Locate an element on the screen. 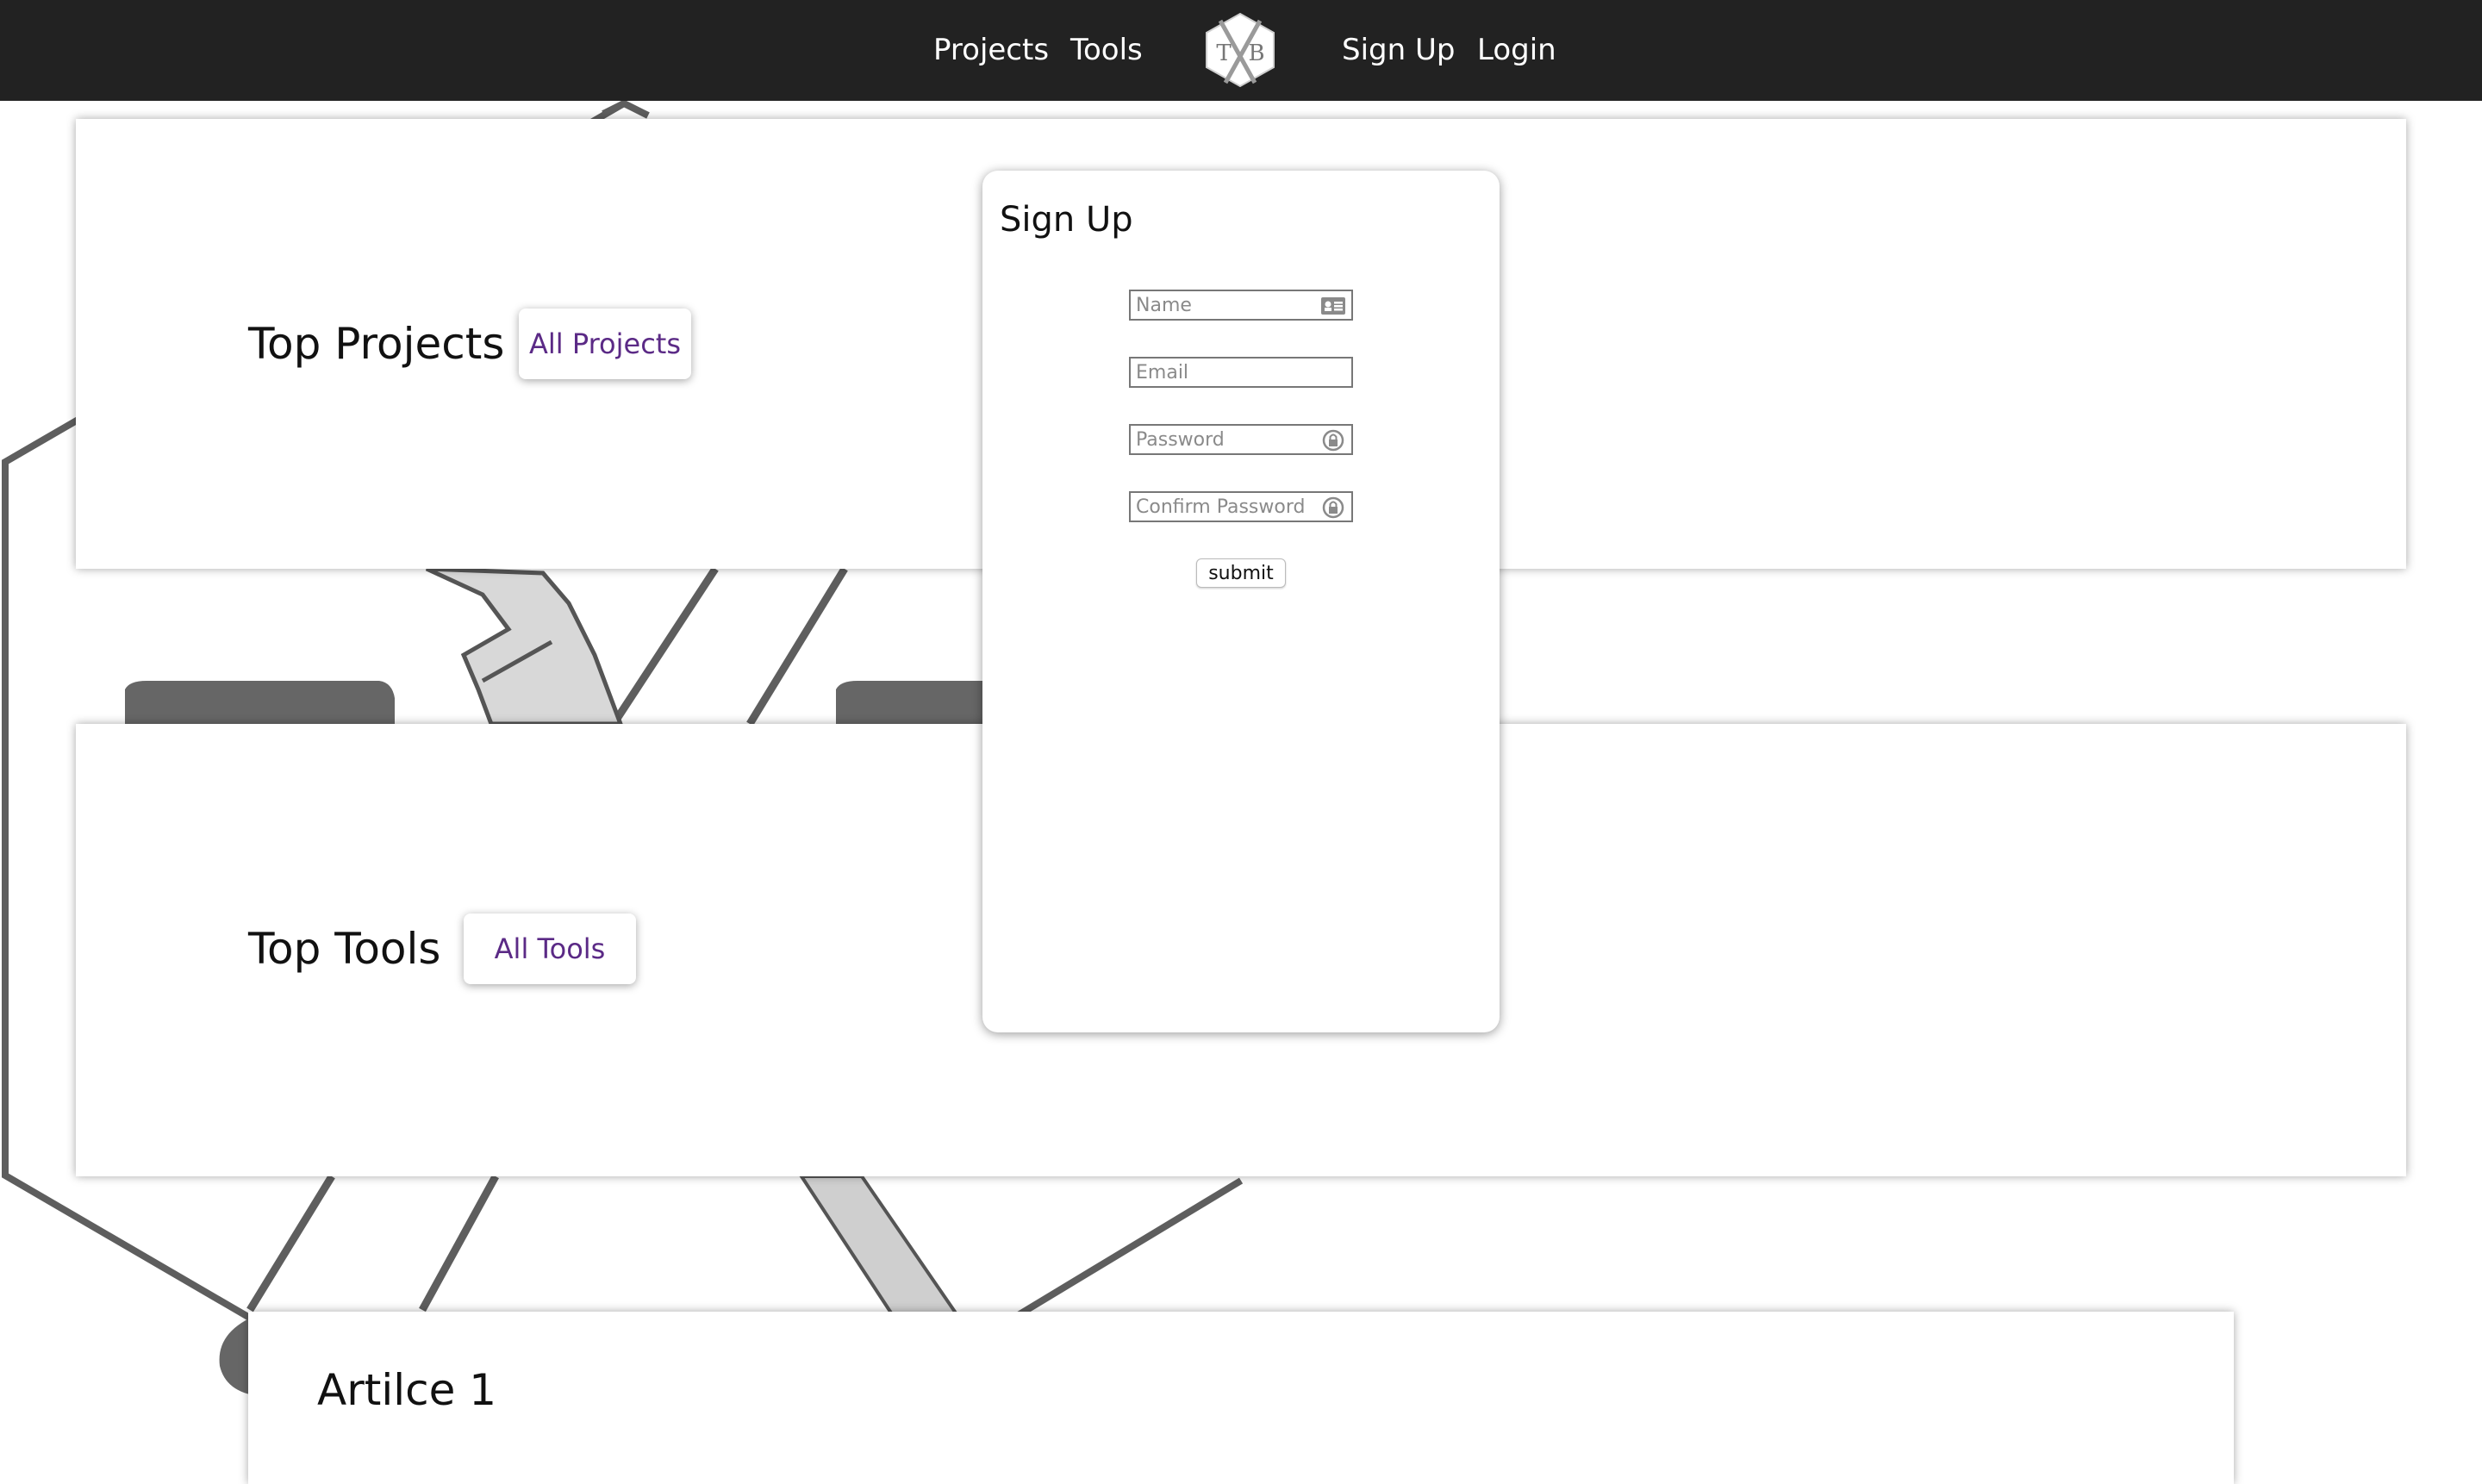  top-navbar: Projects Tools T B Sign Up Login is located at coordinates (1241, 51).